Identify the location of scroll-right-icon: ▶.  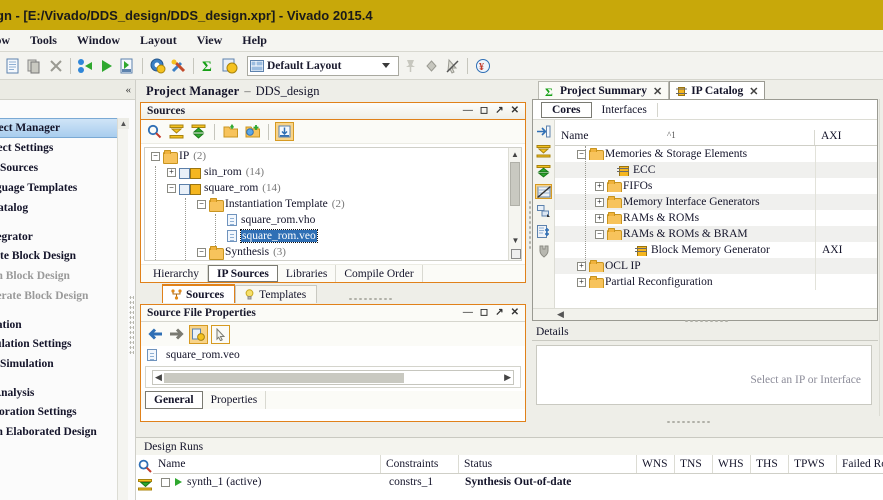
(507, 377).